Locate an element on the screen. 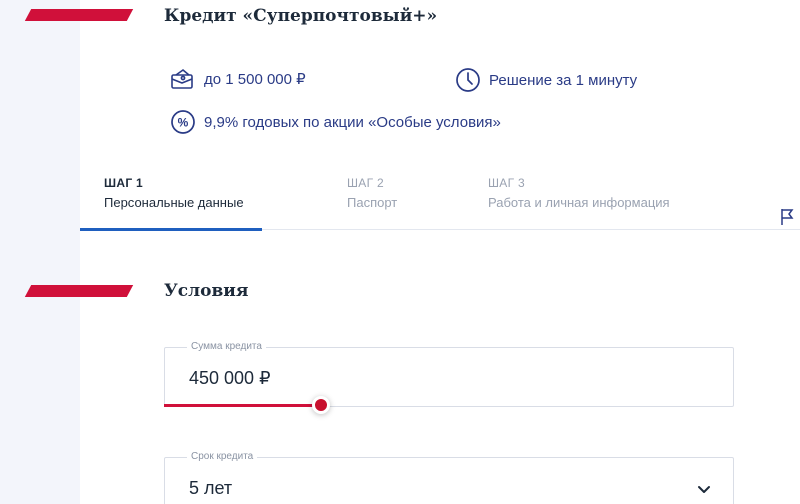 The width and height of the screenshot is (800, 504). feature-amount: до 1 500 000 ₽ is located at coordinates (238, 79).